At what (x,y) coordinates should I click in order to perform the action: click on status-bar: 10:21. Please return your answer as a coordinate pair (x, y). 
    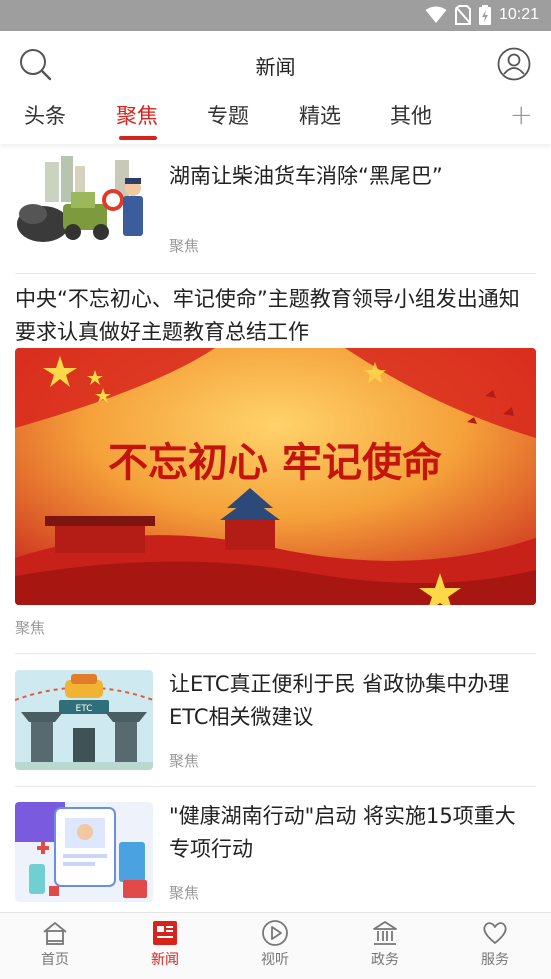
    Looking at the image, I should click on (275, 15).